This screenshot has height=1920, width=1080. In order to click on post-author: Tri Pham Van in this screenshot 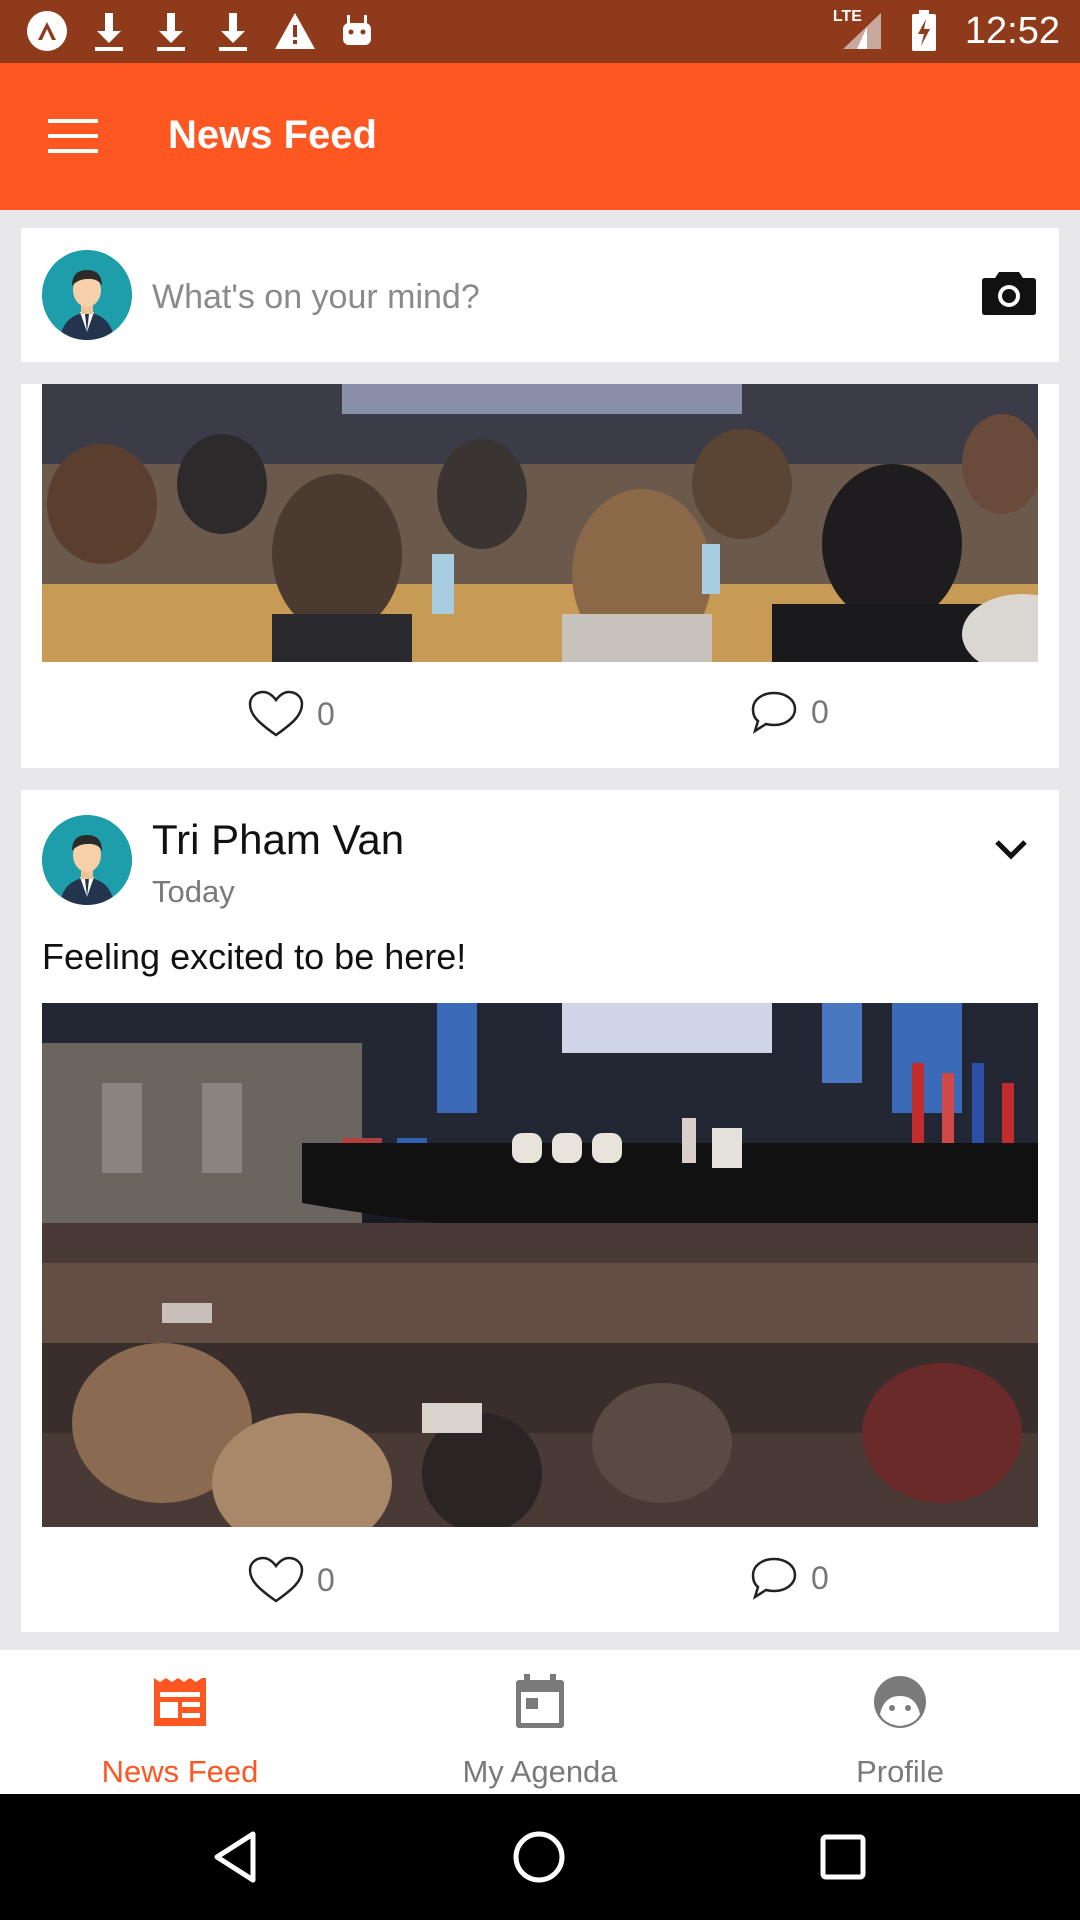, I will do `click(278, 840)`.